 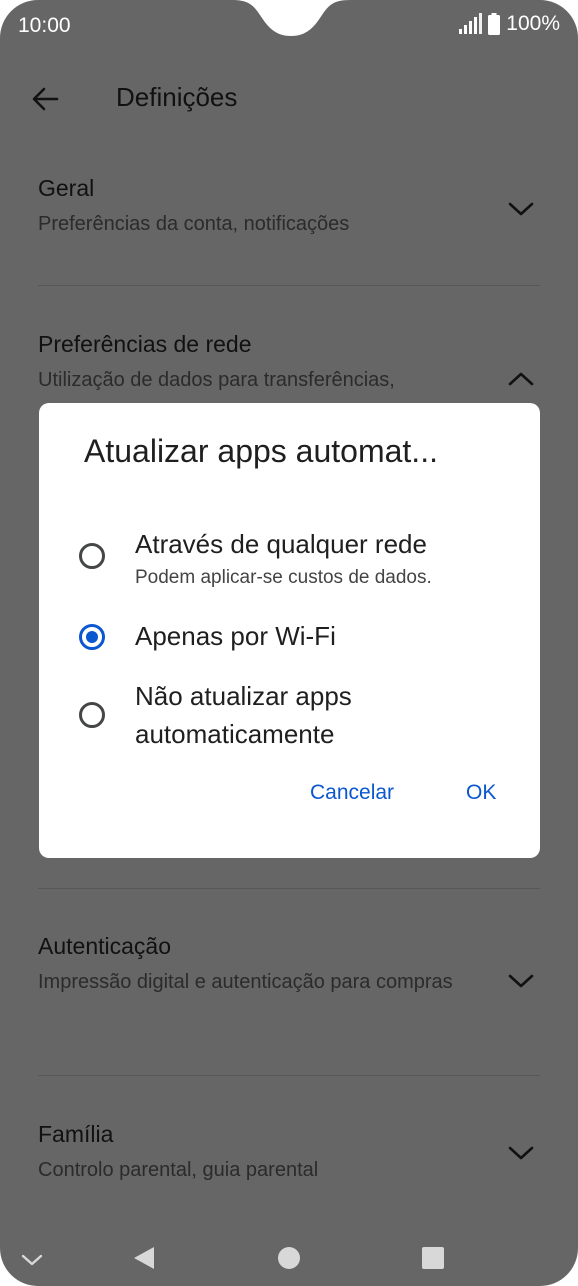 I want to click on section-subtitle: Utilização de dados para transferências,, so click(x=216, y=380).